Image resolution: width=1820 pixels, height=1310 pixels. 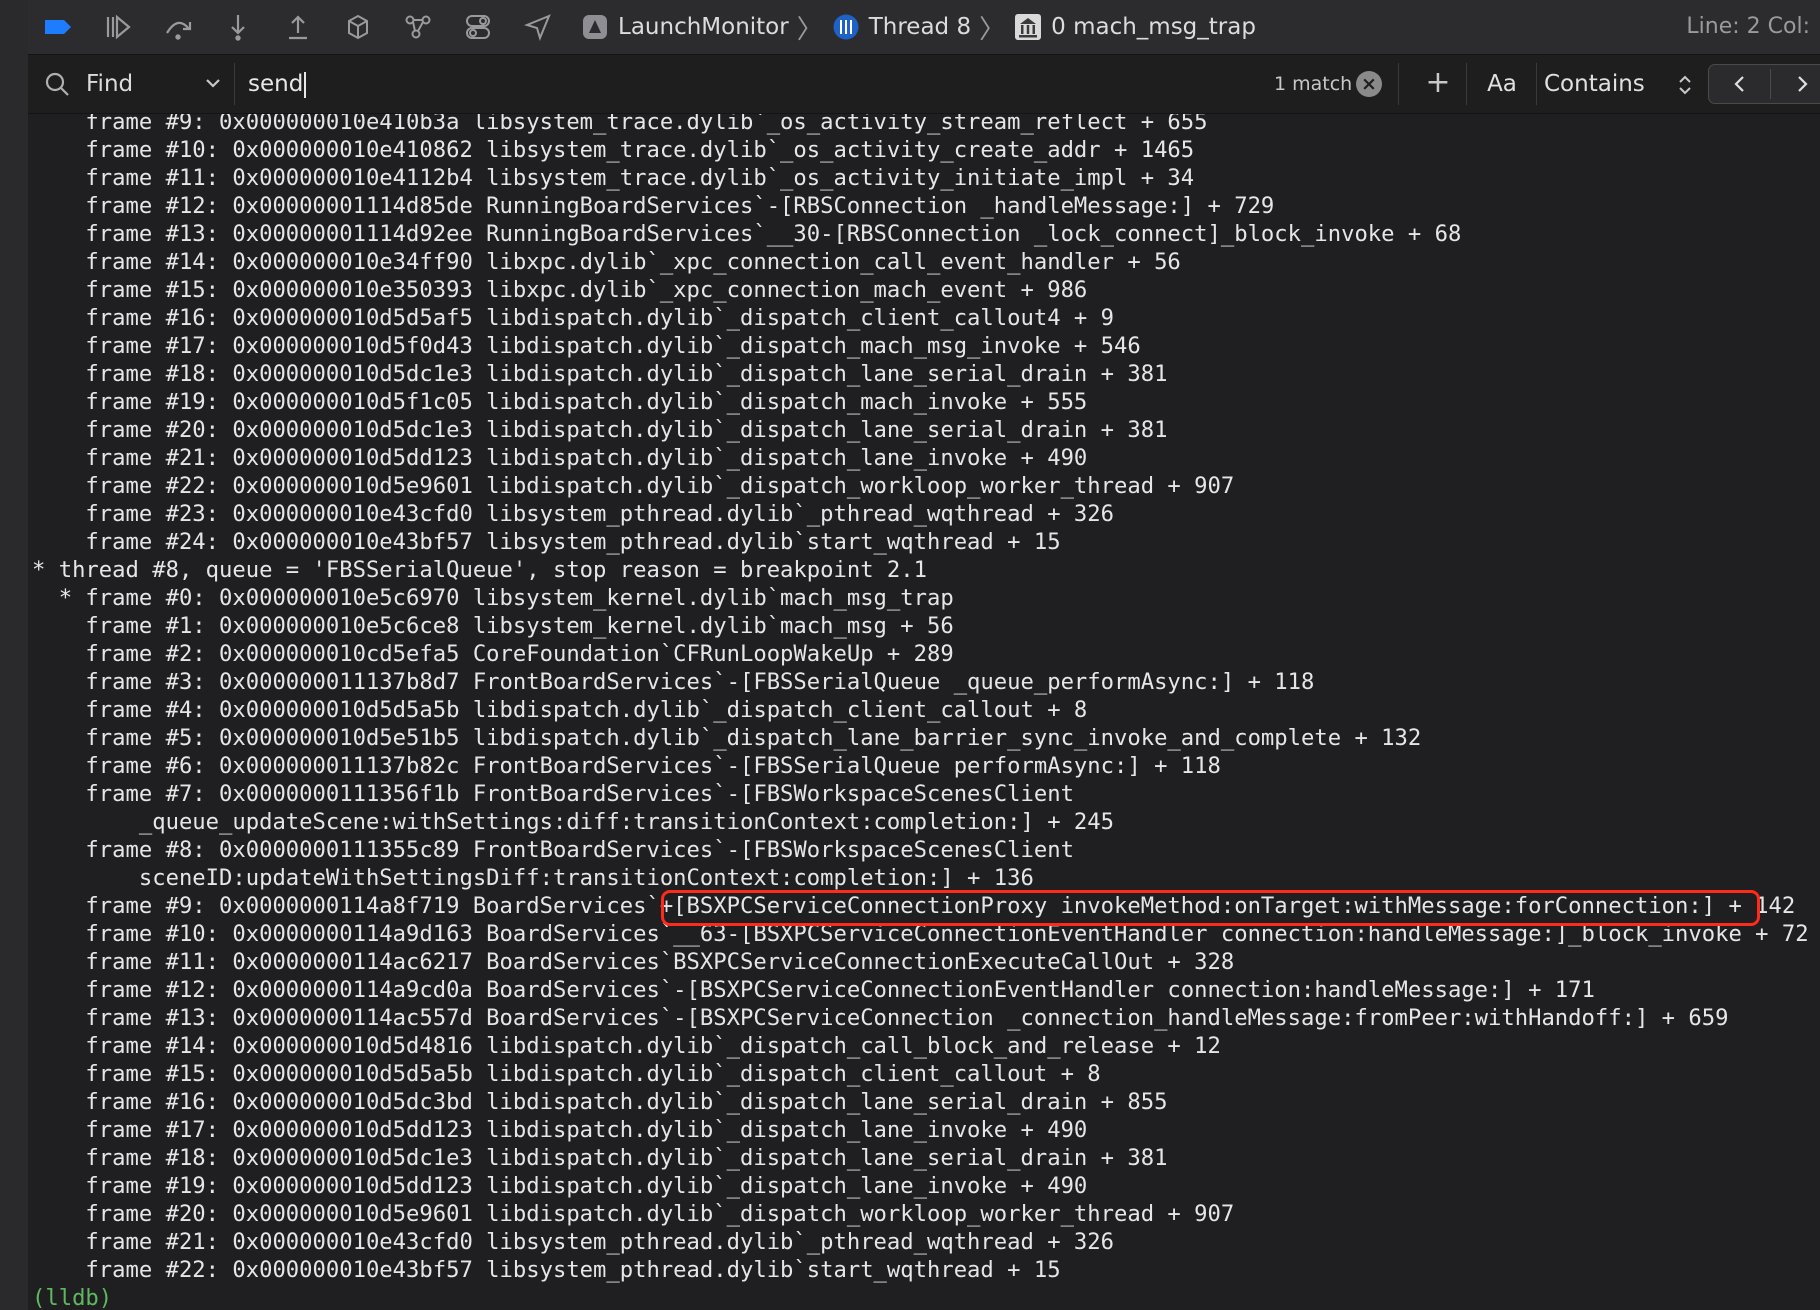 I want to click on step-over-icon, so click(x=178, y=27).